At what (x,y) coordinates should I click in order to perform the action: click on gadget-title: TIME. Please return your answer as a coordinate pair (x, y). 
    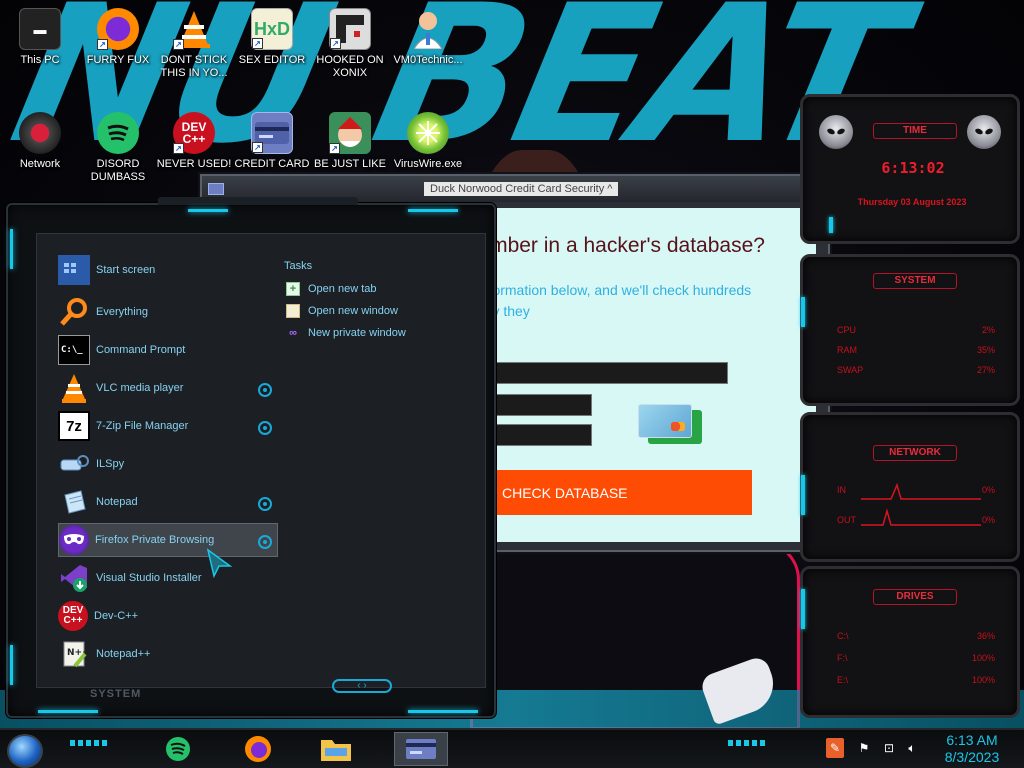
    Looking at the image, I should click on (915, 131).